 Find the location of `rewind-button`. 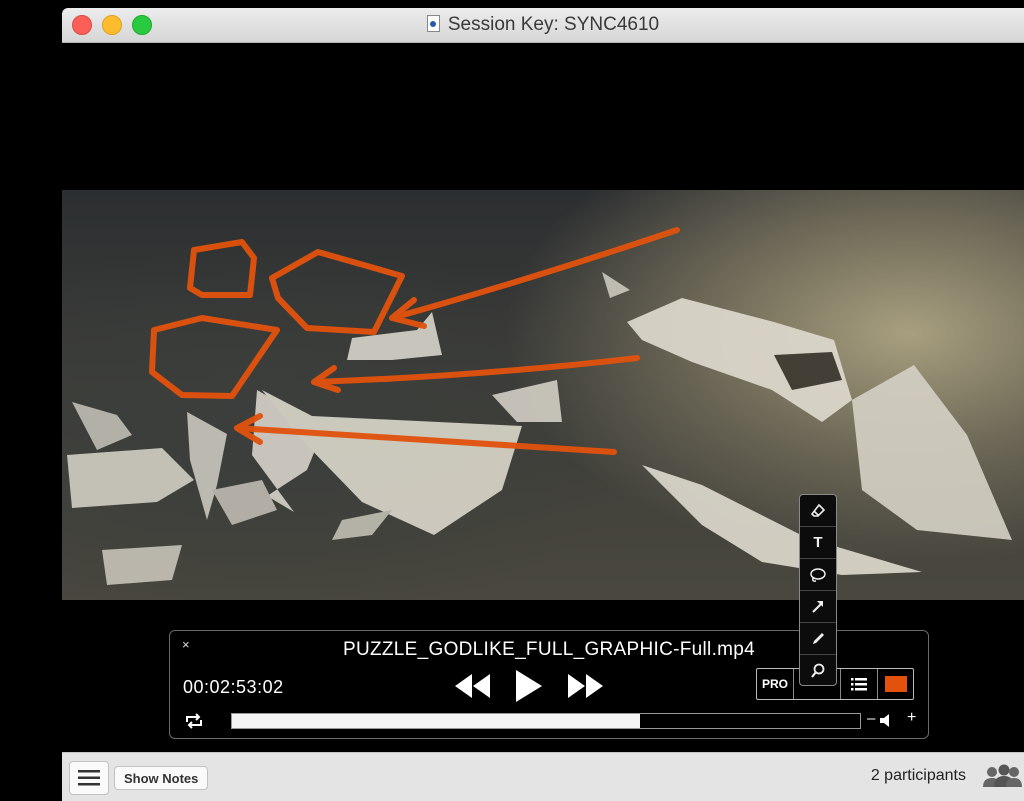

rewind-button is located at coordinates (473, 686).